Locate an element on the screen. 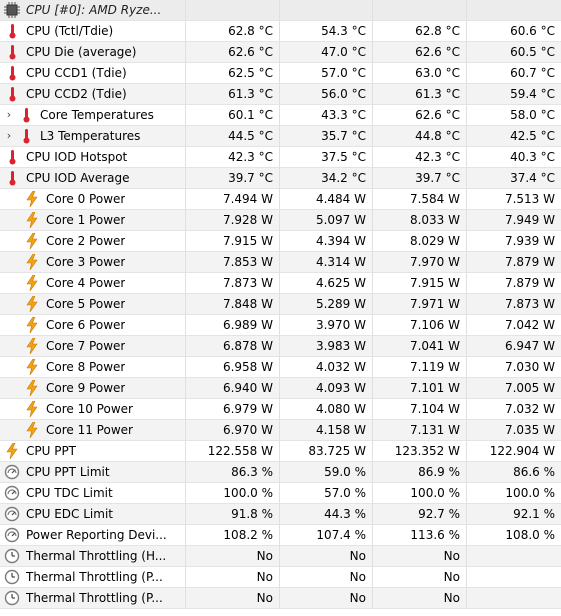  header-cell-min is located at coordinates (326, 10).